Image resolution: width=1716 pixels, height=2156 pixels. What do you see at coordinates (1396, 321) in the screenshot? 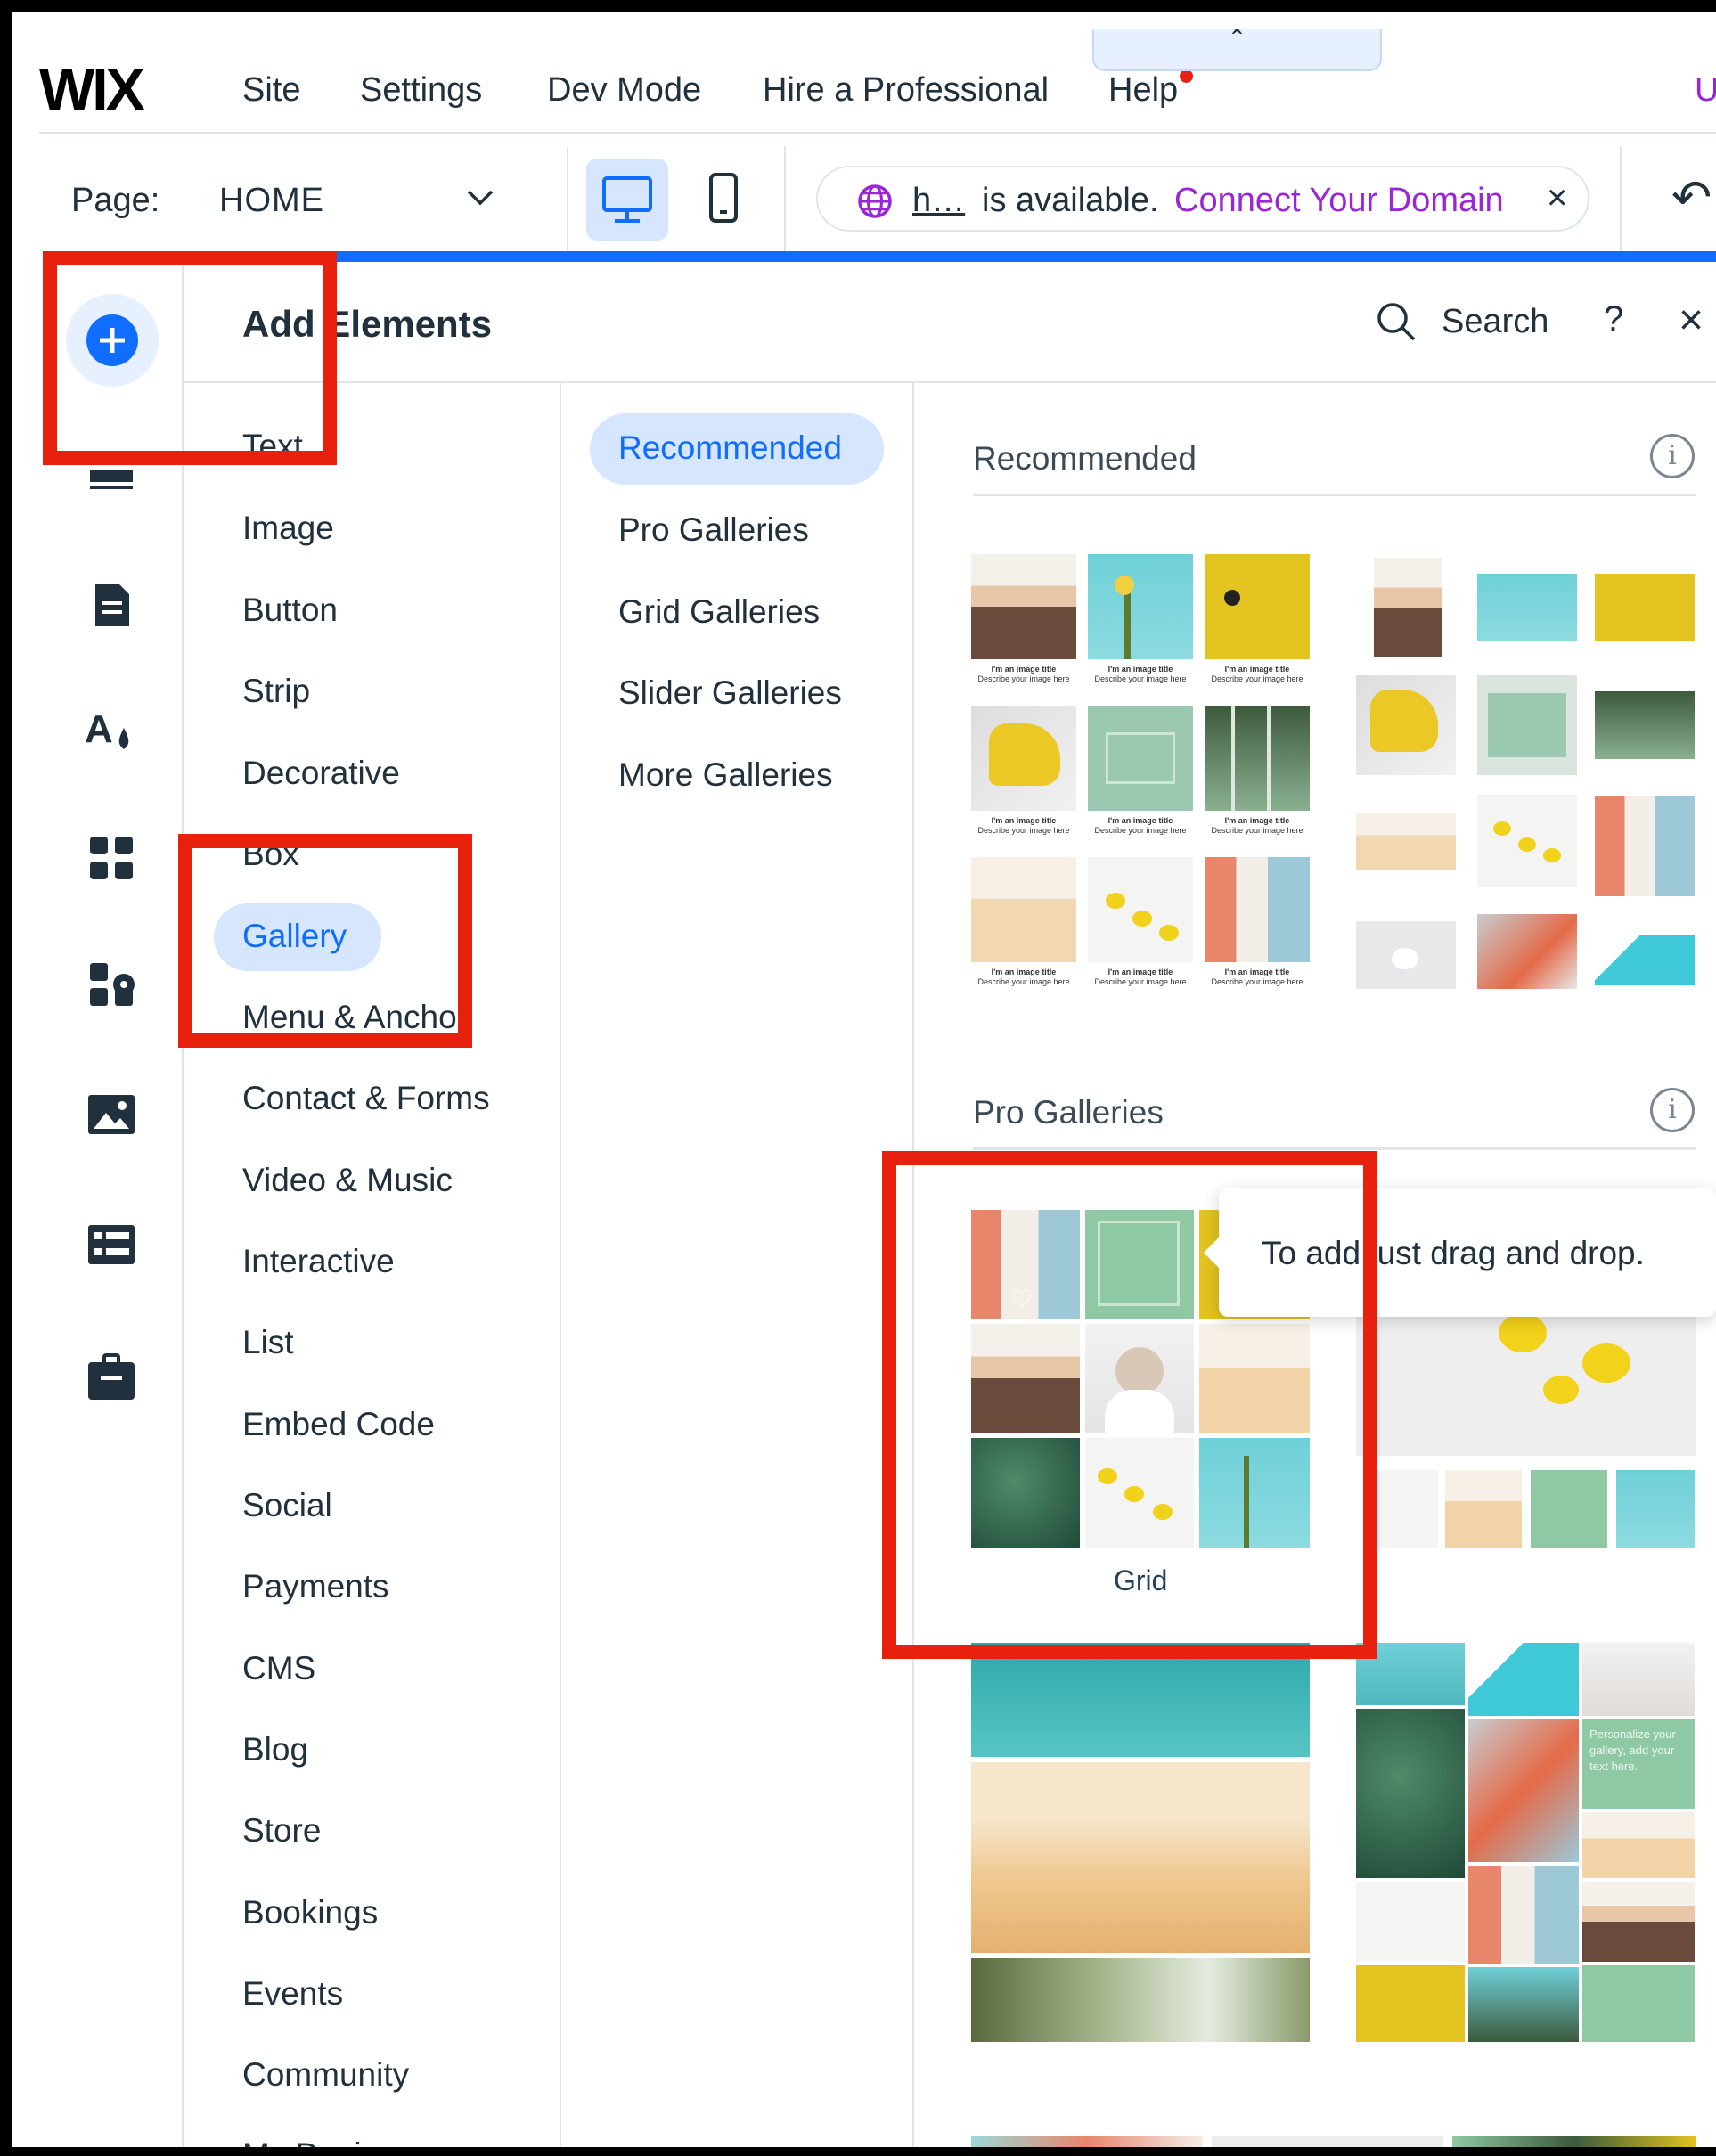
I see `search-icon` at bounding box center [1396, 321].